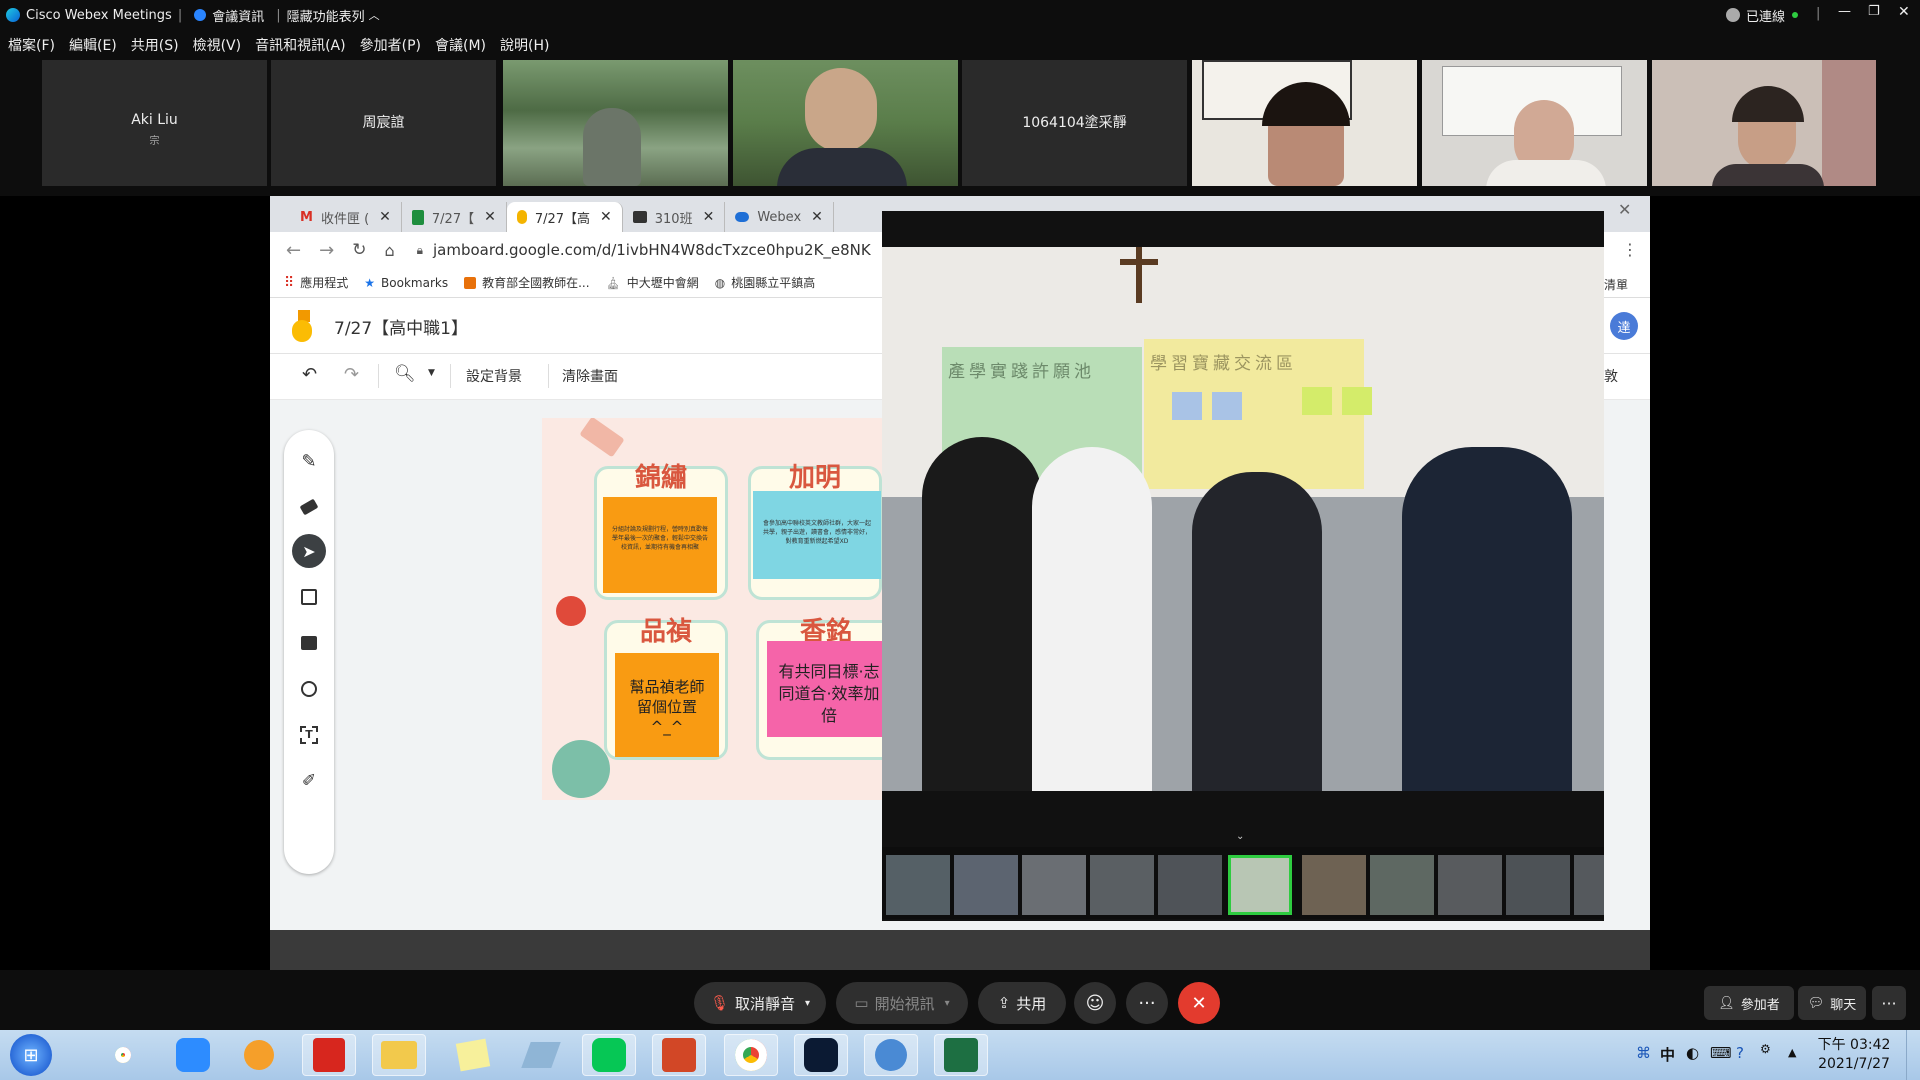 The height and width of the screenshot is (1080, 1920). What do you see at coordinates (1624, 209) in the screenshot?
I see `close-window-icon: ✕` at bounding box center [1624, 209].